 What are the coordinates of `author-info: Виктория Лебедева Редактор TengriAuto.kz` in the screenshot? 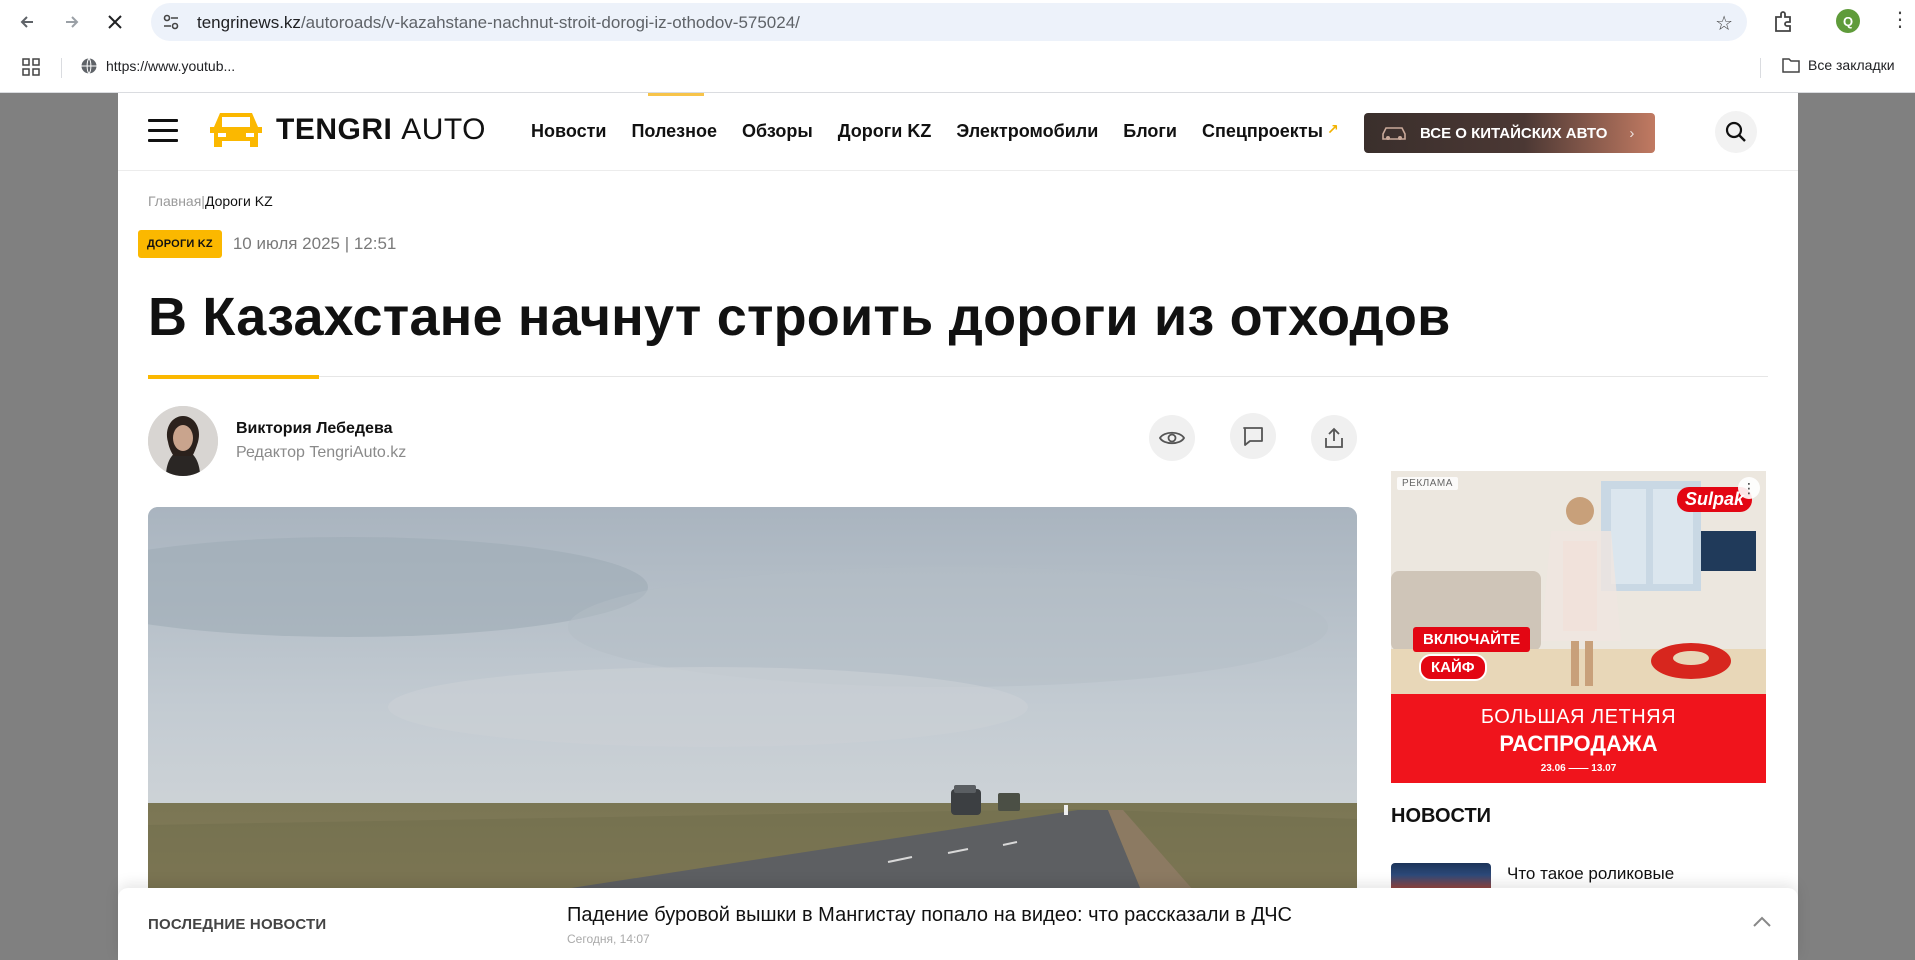 It's located at (321, 441).